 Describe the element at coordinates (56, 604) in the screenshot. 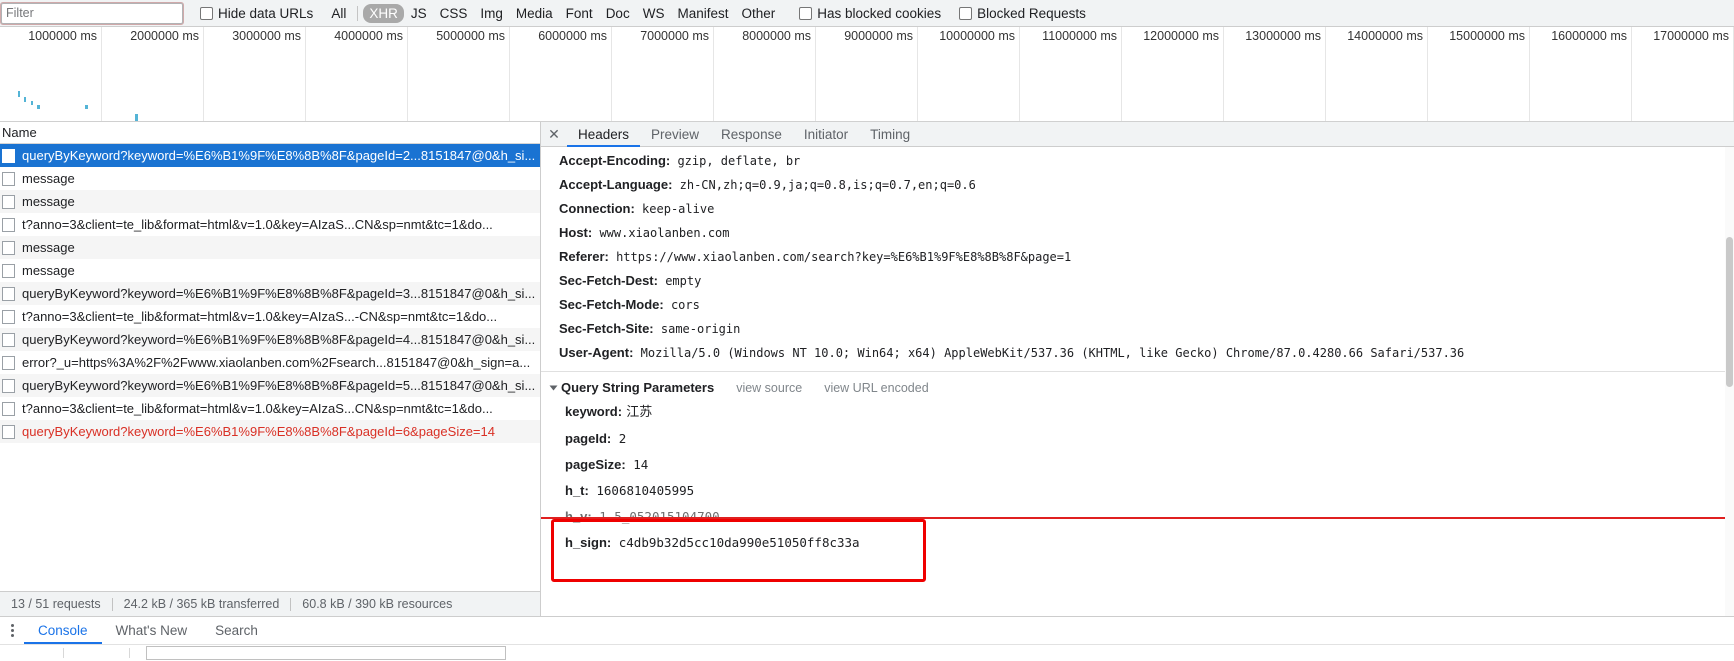

I see `status-requests: 13 / 51 requests` at that location.